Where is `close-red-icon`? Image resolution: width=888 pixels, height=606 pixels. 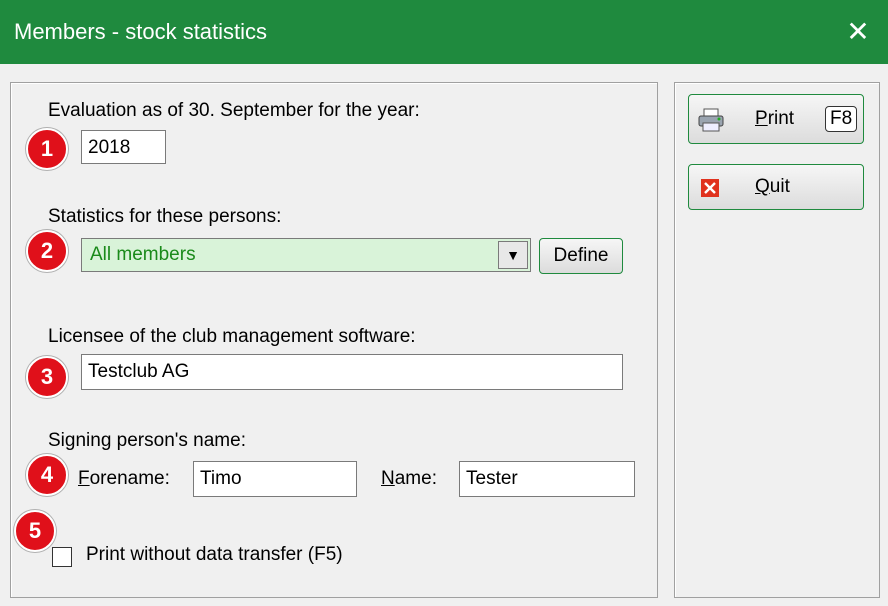 close-red-icon is located at coordinates (710, 188).